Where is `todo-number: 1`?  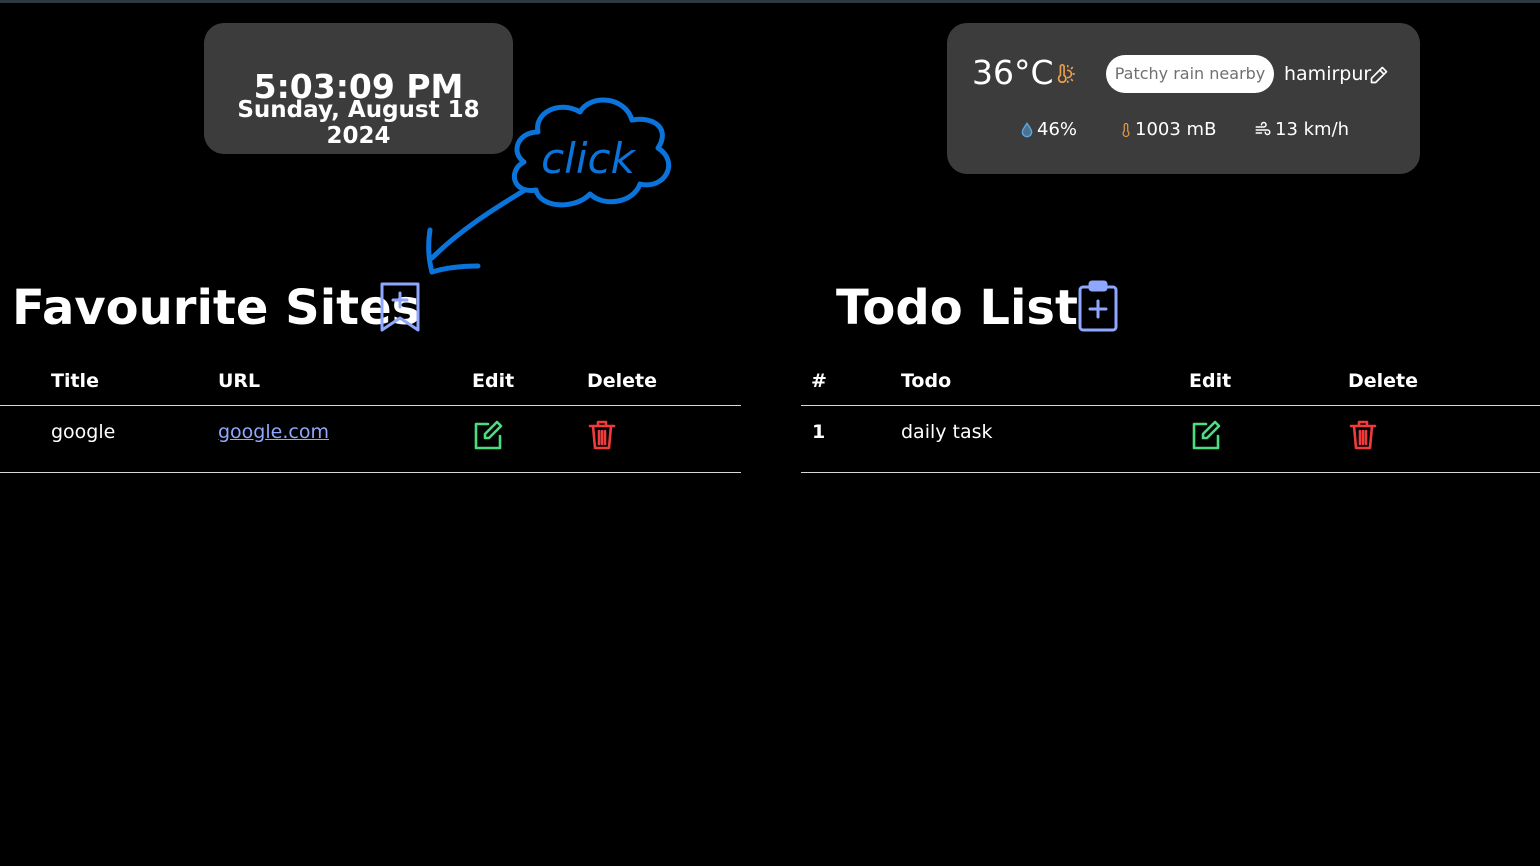
todo-number: 1 is located at coordinates (819, 432).